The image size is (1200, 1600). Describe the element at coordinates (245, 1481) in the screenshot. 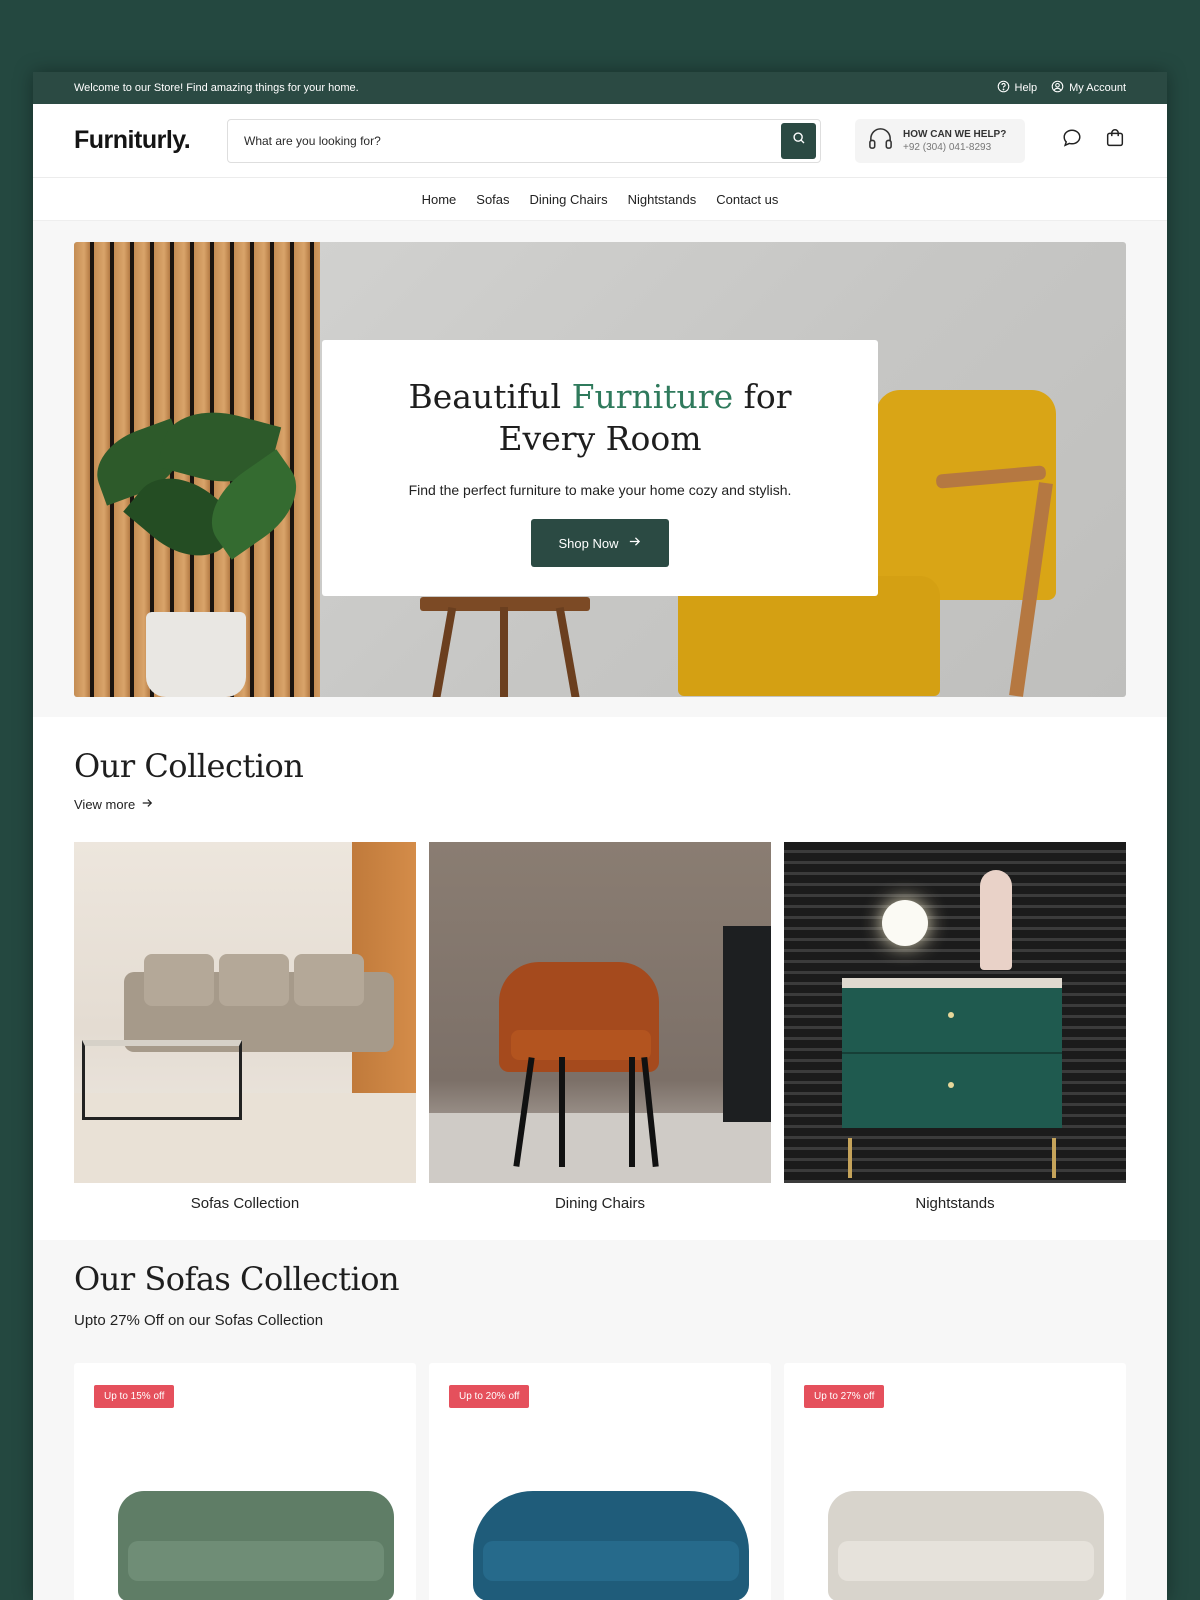

I see `product-card: Up to 15% off` at that location.